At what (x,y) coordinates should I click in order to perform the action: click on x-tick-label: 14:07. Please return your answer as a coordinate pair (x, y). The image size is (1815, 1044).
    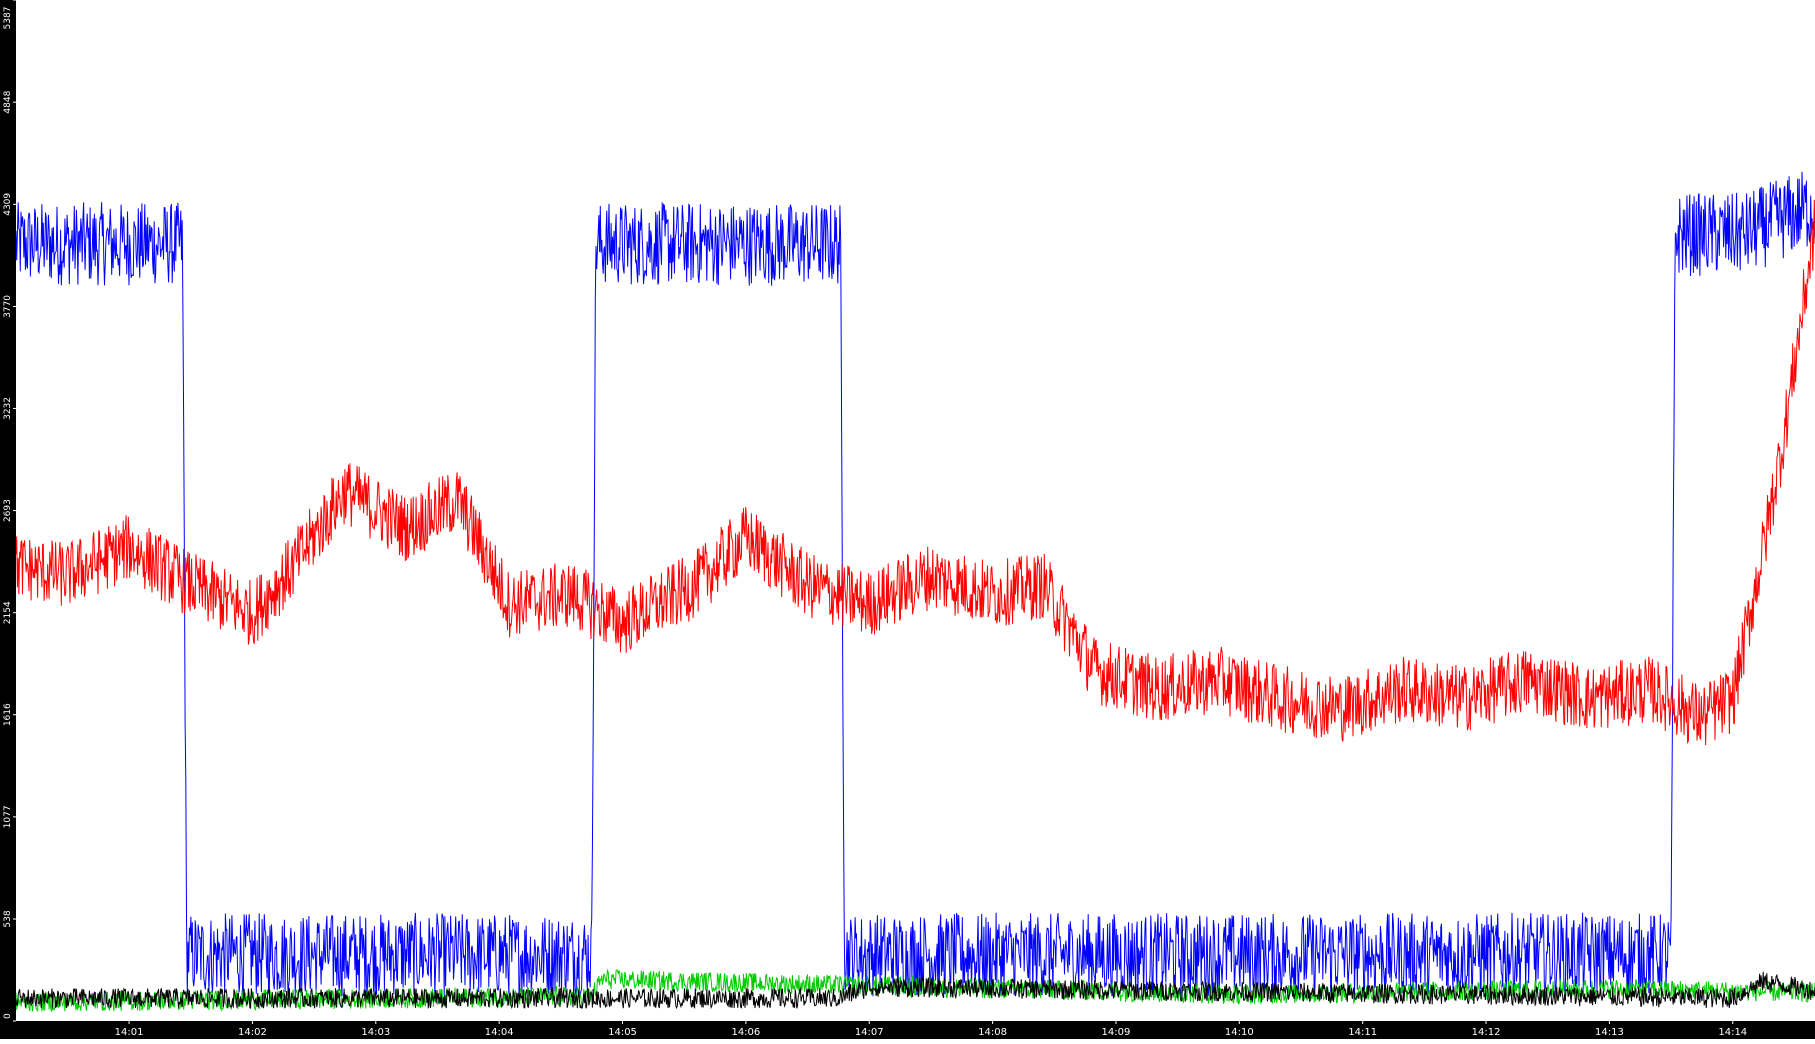
    Looking at the image, I should click on (869, 1032).